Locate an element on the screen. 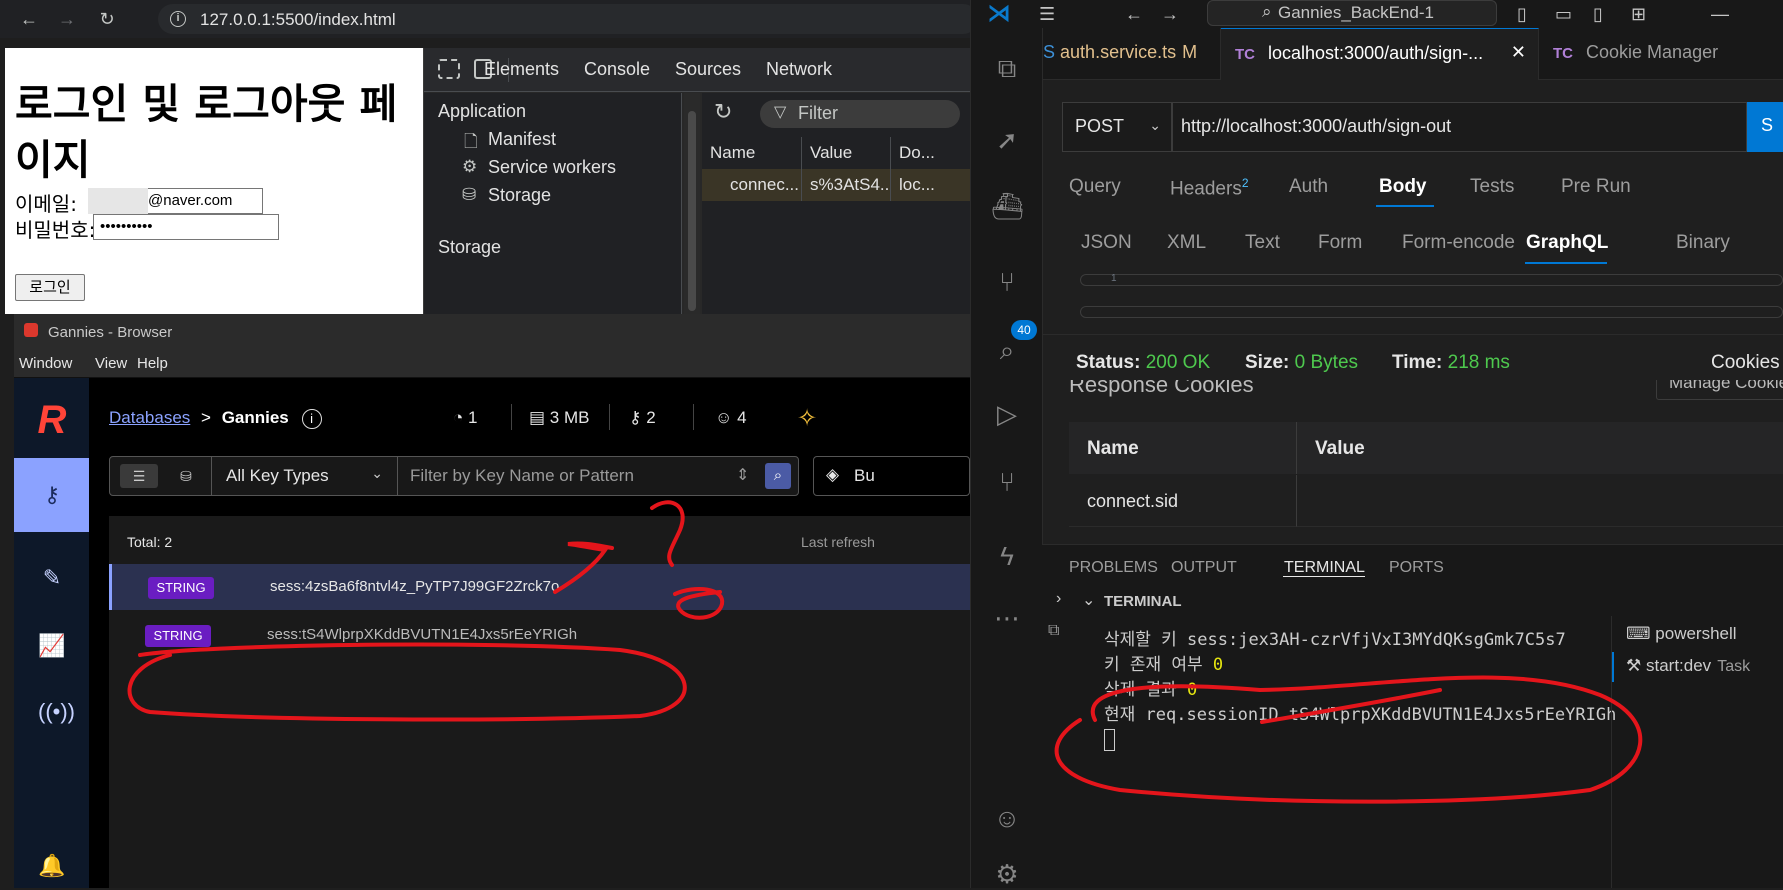 This screenshot has width=1783, height=890. docker-icon: ⛴ is located at coordinates (1007, 206).